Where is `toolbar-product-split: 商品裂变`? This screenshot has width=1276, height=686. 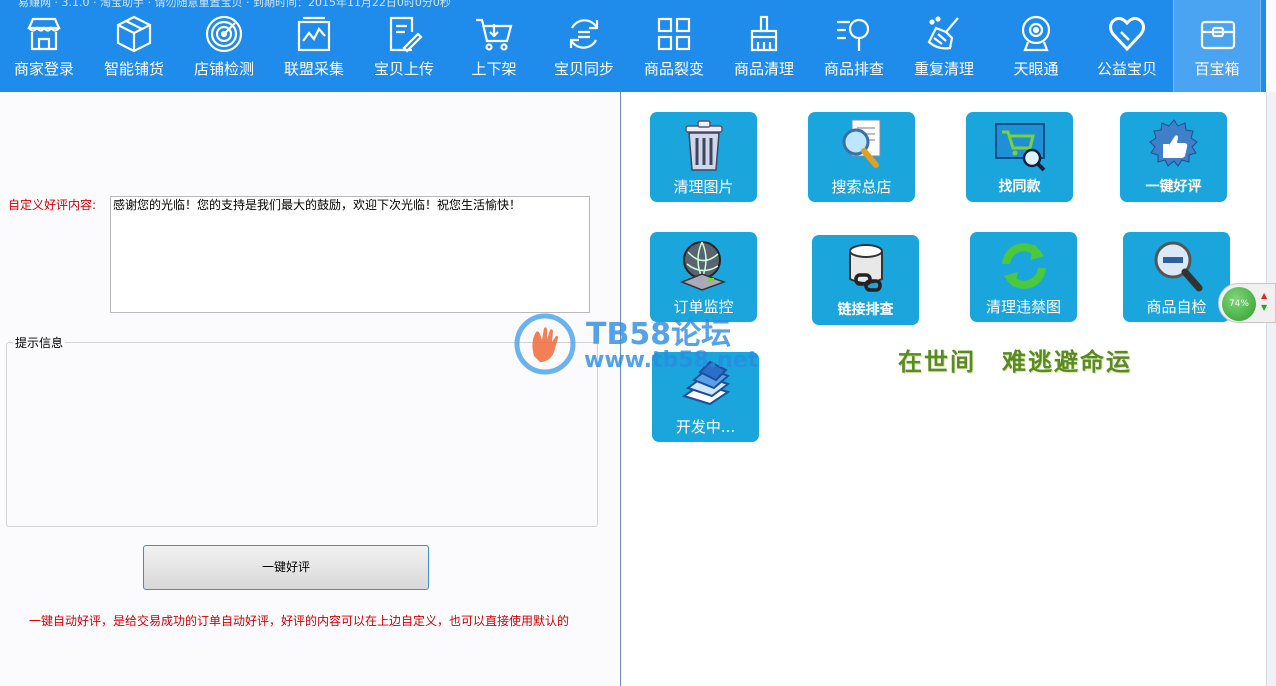
toolbar-product-split: 商品裂变 is located at coordinates (674, 46).